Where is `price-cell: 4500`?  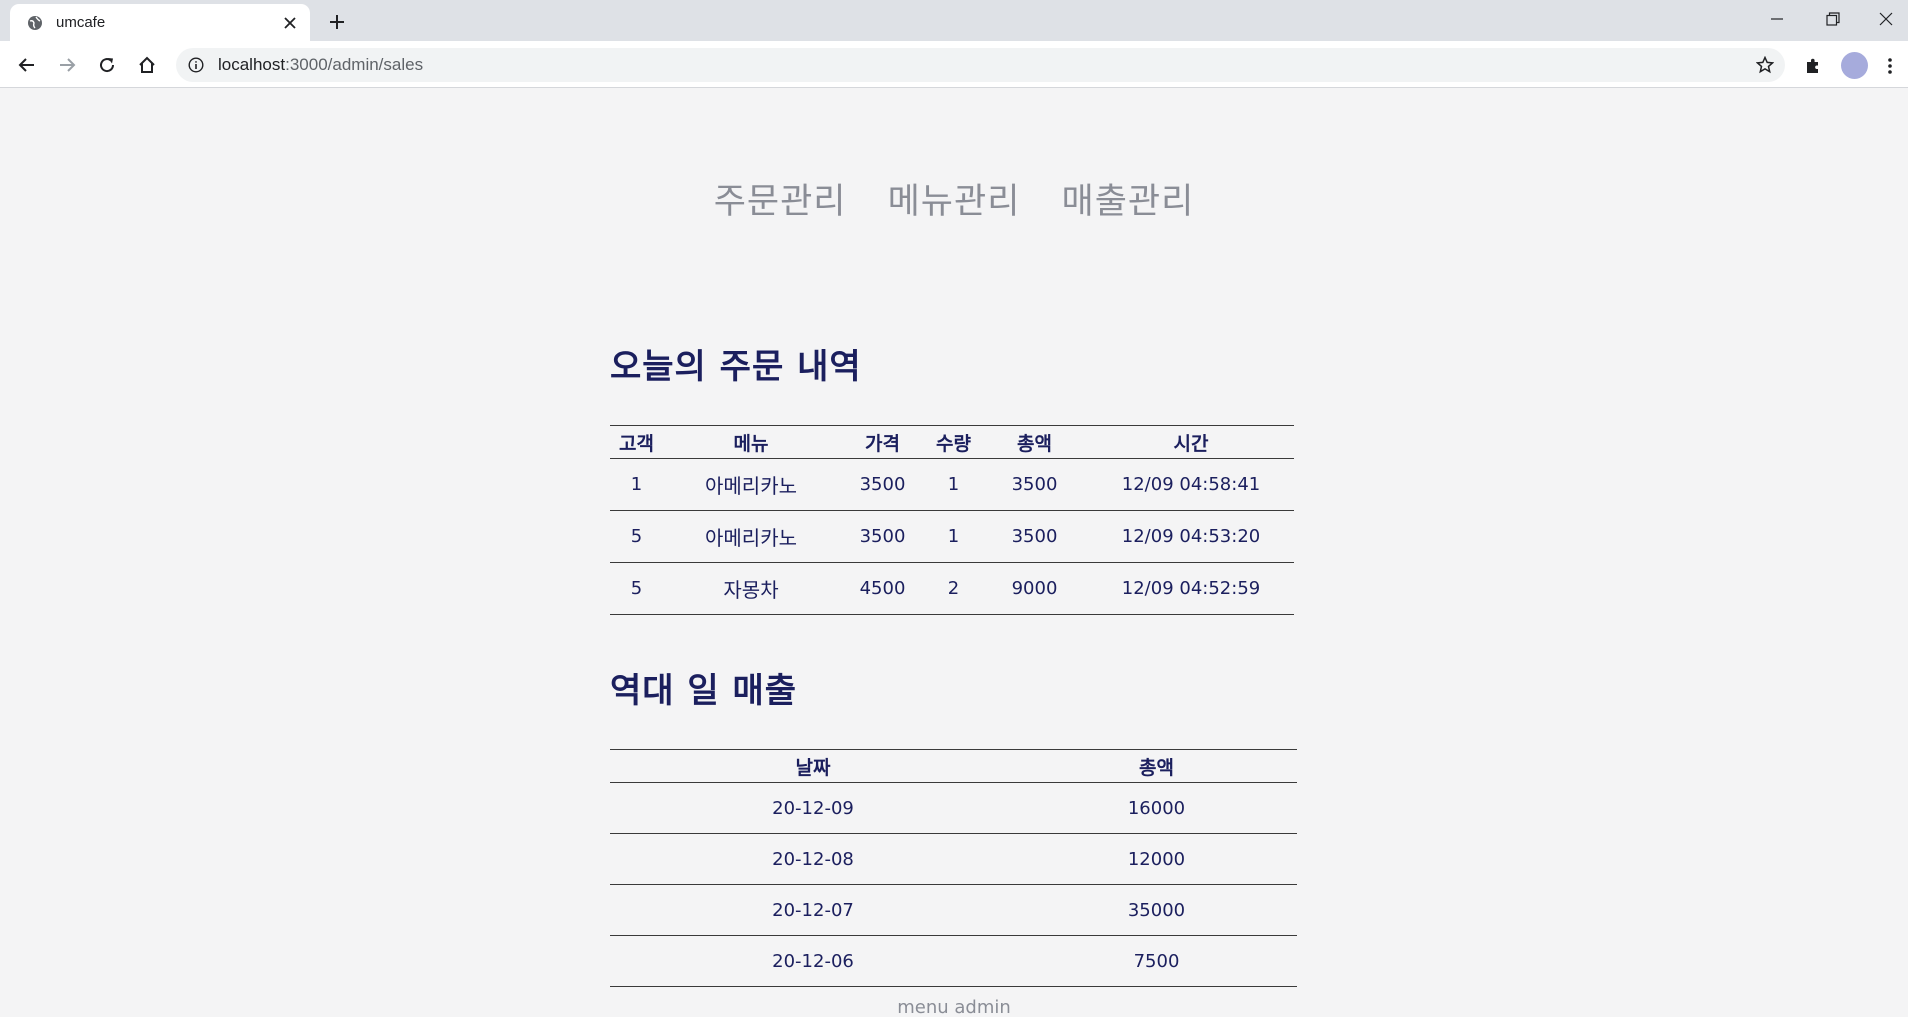
price-cell: 4500 is located at coordinates (882, 588).